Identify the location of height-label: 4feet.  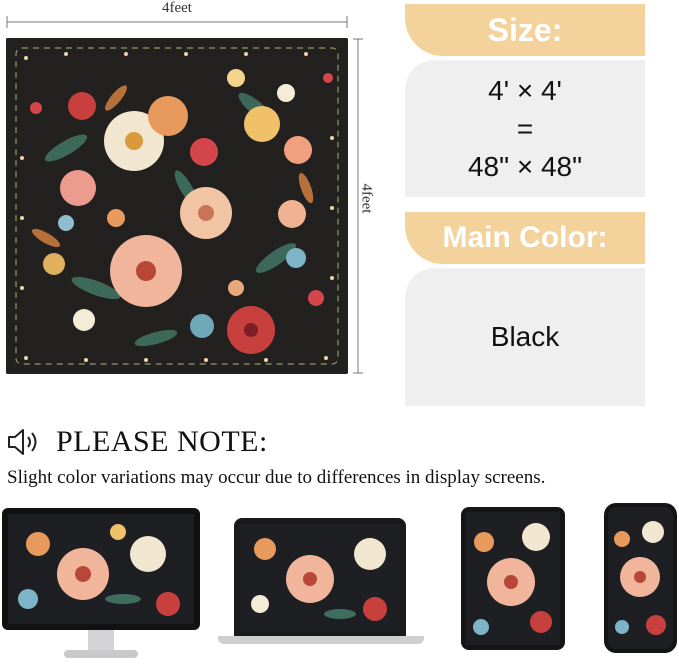
(366, 198).